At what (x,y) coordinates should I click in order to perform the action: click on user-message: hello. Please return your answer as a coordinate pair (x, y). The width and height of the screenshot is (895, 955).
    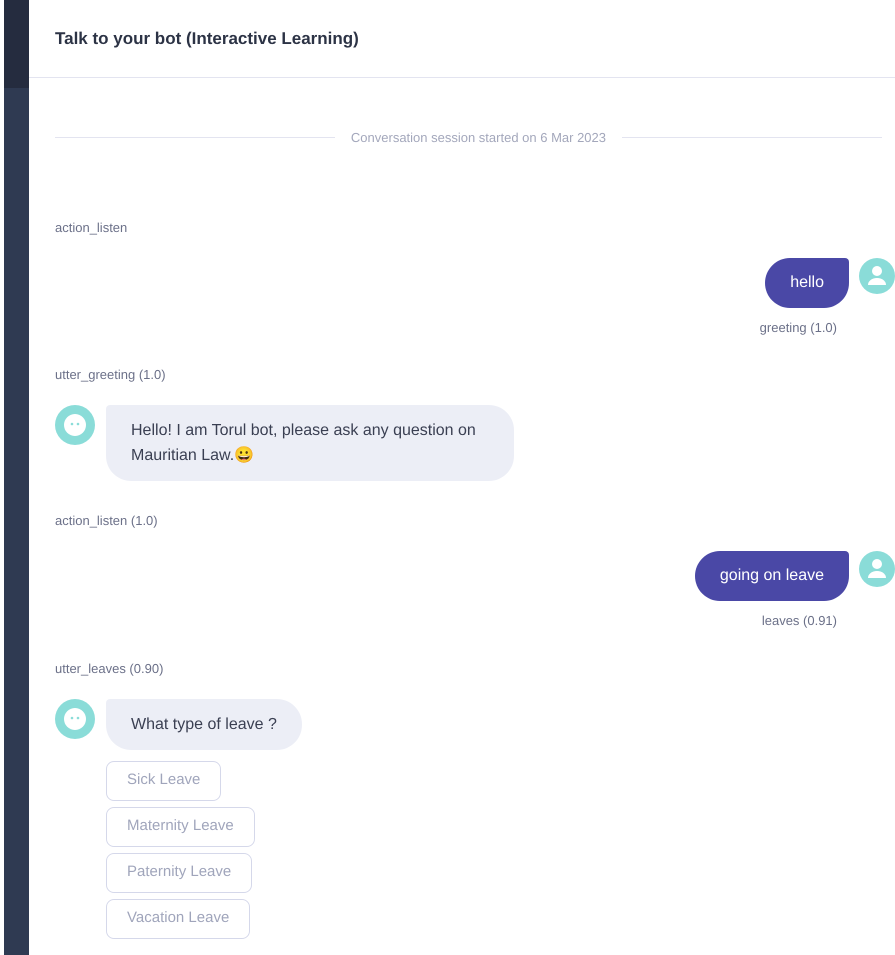
    Looking at the image, I should click on (807, 283).